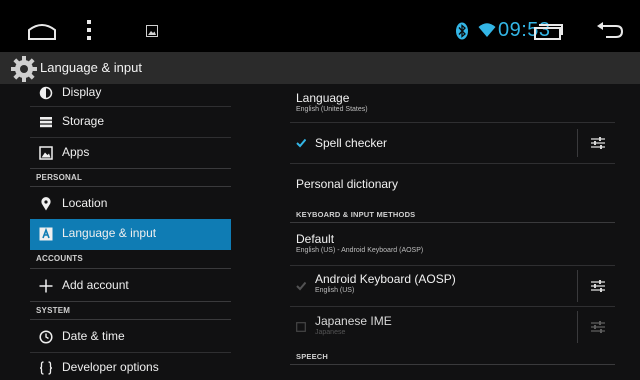 The width and height of the screenshot is (640, 380). I want to click on recent-apps-icon, so click(549, 32).